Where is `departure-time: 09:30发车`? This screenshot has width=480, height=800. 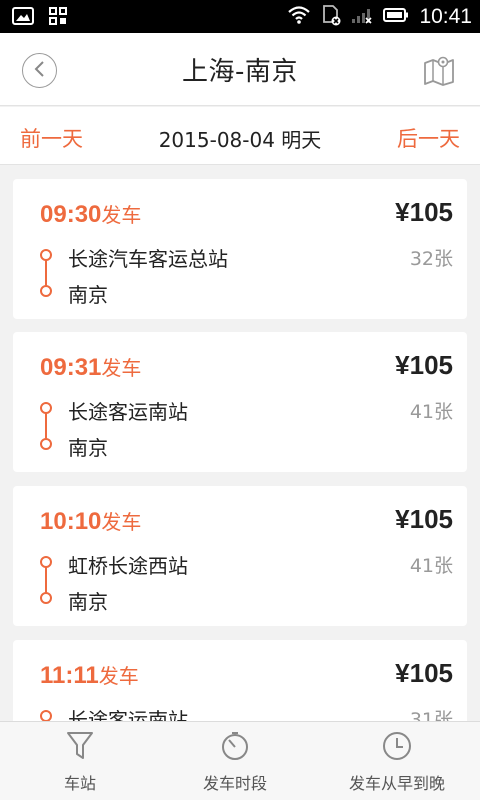
departure-time: 09:30发车 is located at coordinates (91, 214).